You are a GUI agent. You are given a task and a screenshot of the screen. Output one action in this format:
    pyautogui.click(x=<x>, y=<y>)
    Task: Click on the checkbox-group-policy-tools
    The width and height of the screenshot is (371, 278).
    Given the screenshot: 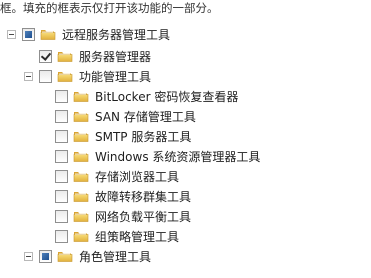 What is the action you would take?
    pyautogui.click(x=61, y=236)
    